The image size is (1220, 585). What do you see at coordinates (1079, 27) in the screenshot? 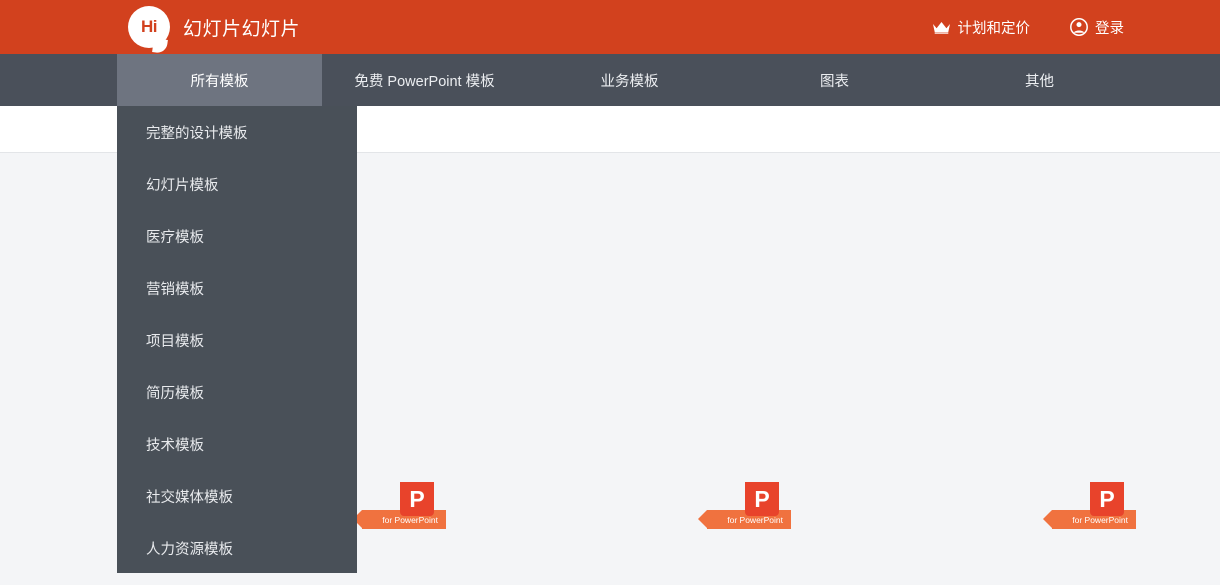
I see `user-circle-icon` at bounding box center [1079, 27].